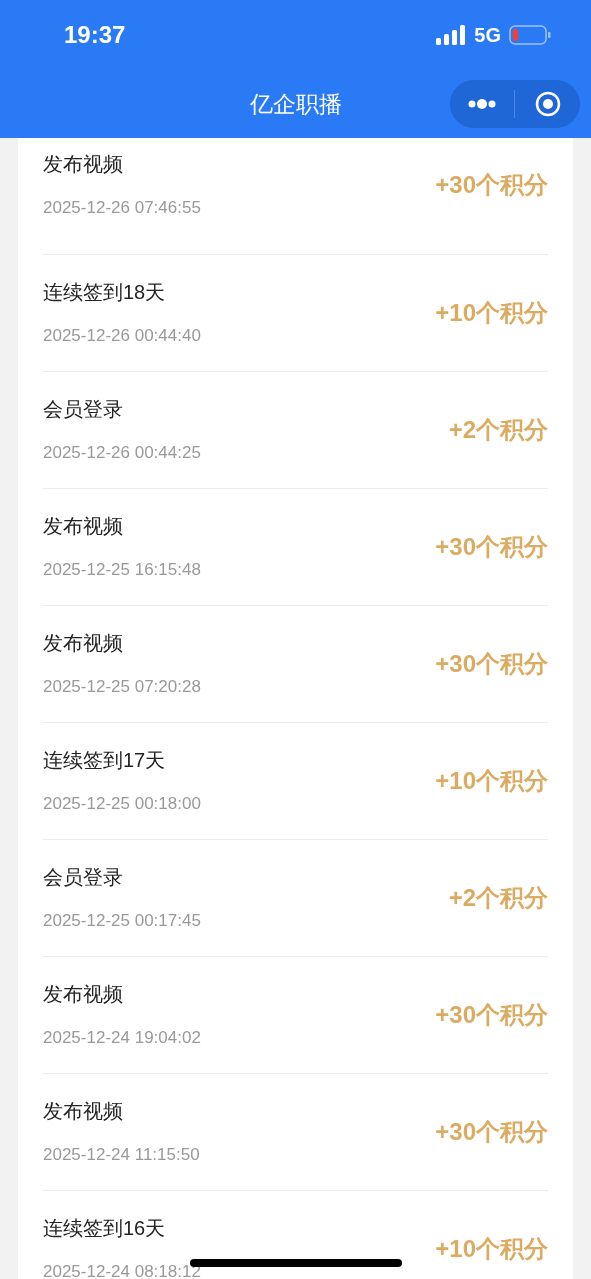 The height and width of the screenshot is (1279, 591). I want to click on record-time: 2025-12-25 07:20:28, so click(122, 687).